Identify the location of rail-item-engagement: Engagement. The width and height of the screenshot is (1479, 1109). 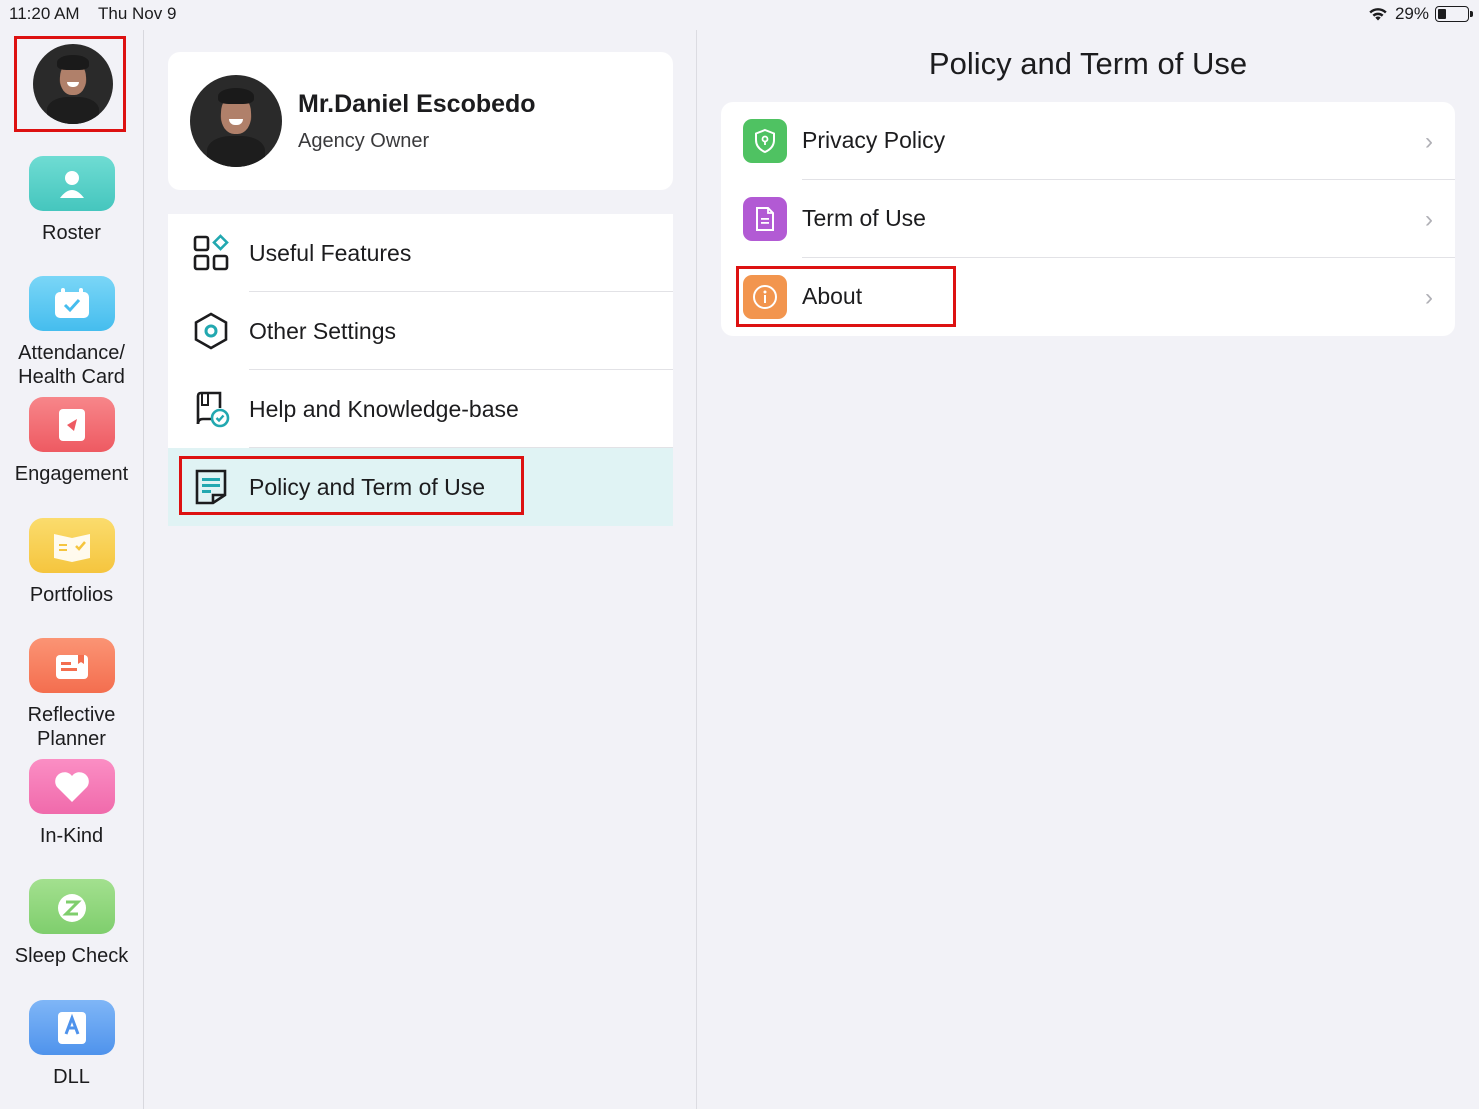
(71, 441).